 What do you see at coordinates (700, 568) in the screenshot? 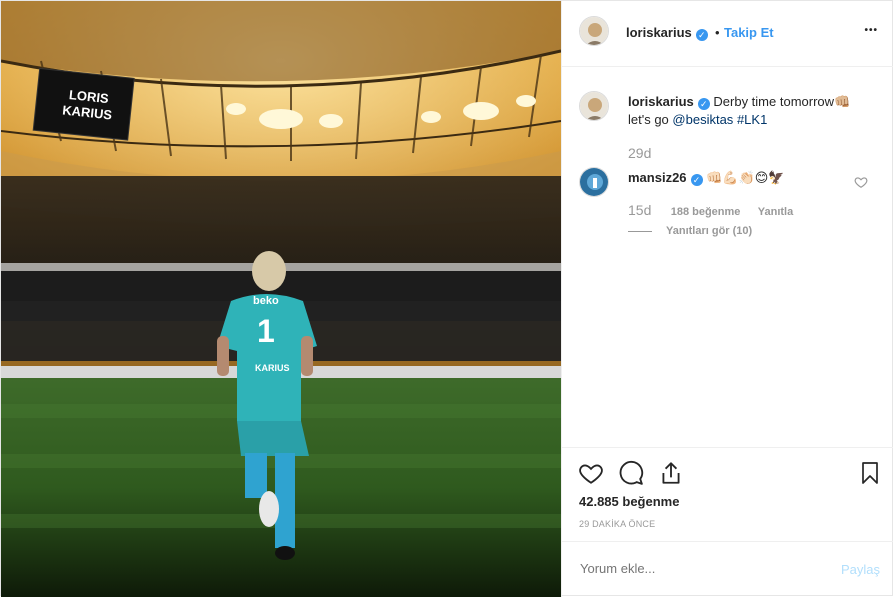
I see `comment-input` at bounding box center [700, 568].